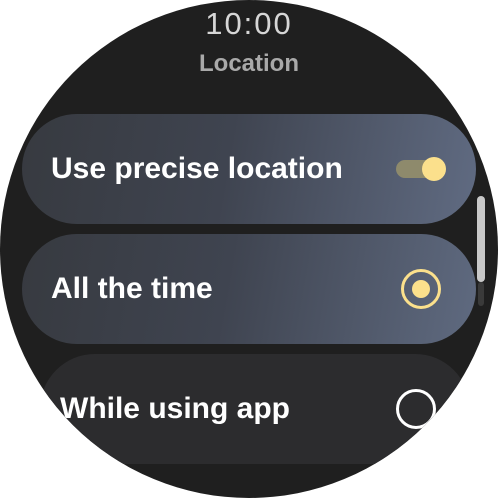  I want to click on radio-dot, so click(421, 289).